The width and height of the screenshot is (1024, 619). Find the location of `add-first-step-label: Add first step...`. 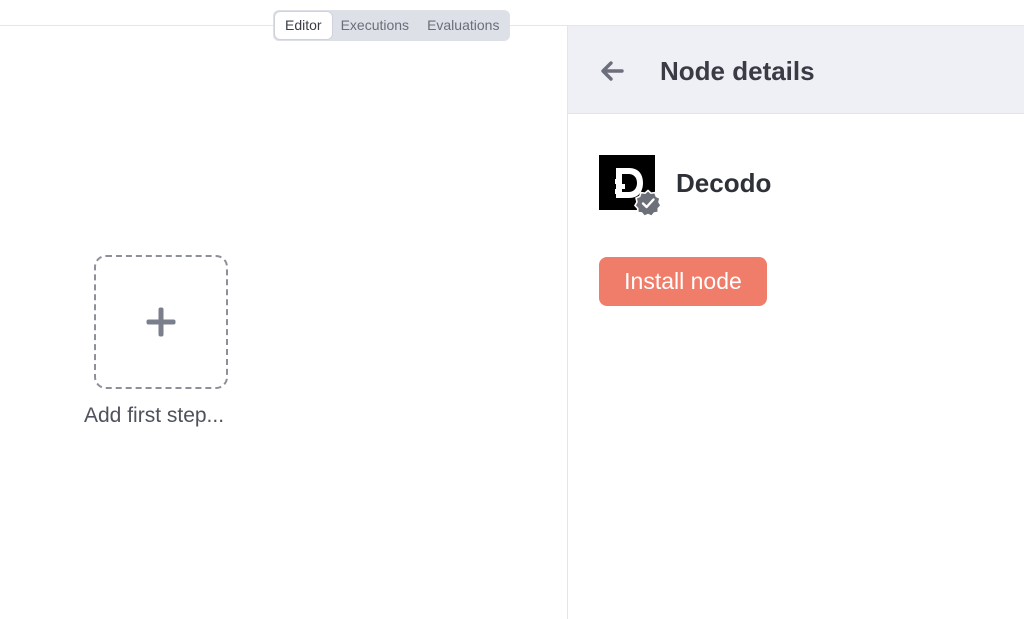

add-first-step-label: Add first step... is located at coordinates (154, 415).